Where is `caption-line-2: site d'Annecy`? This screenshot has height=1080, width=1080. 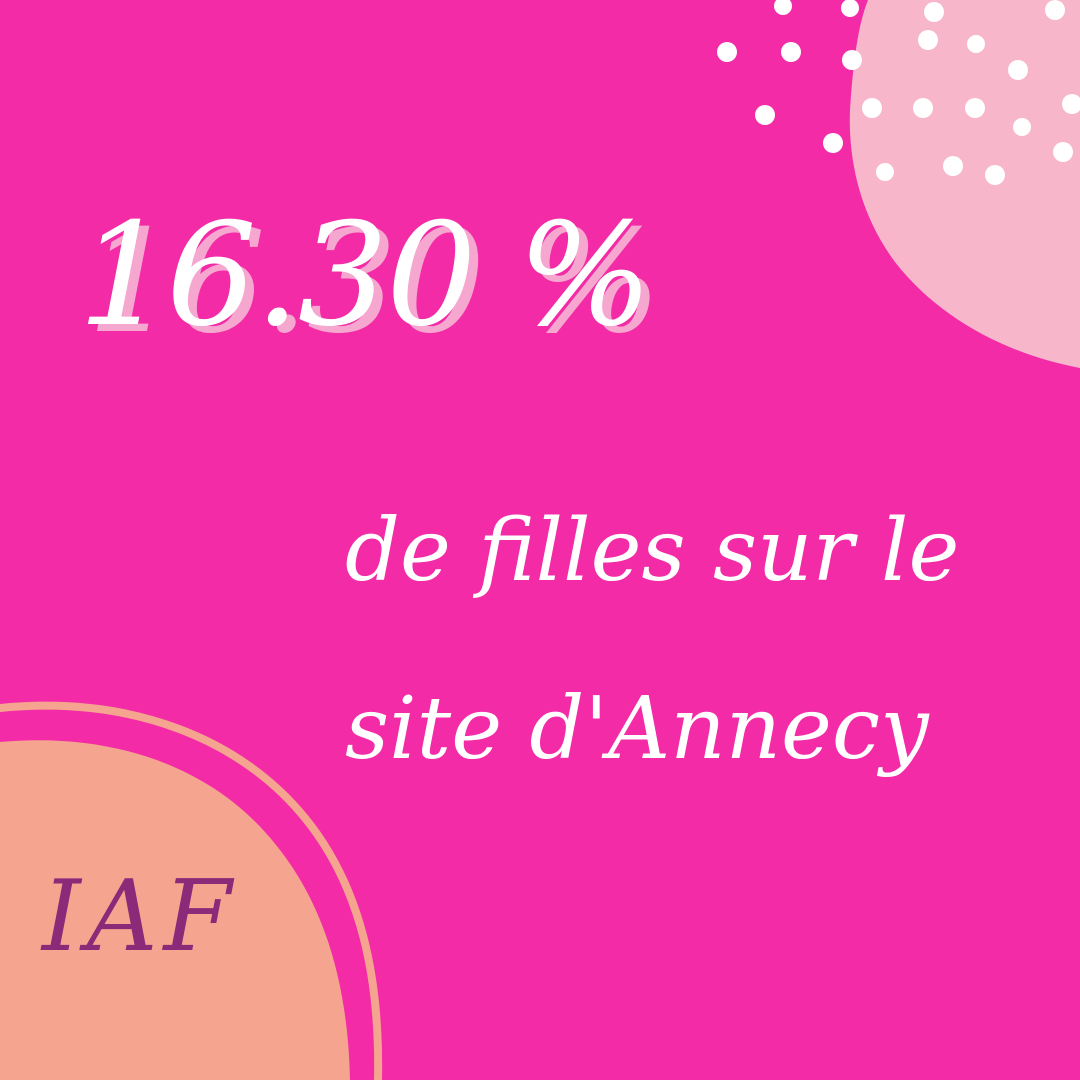 caption-line-2: site d'Annecy is located at coordinates (637, 729).